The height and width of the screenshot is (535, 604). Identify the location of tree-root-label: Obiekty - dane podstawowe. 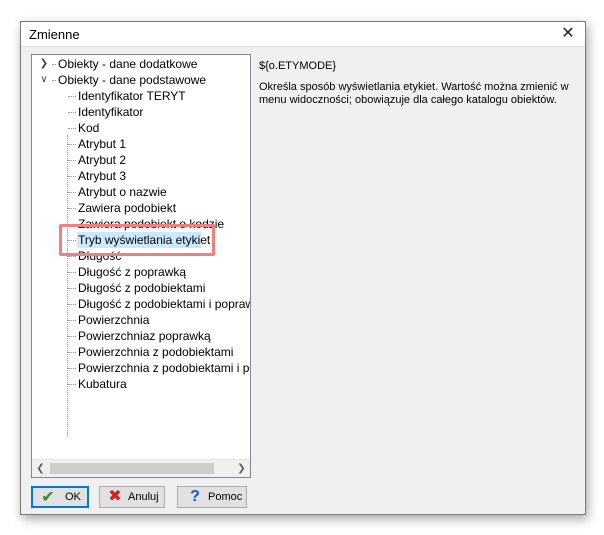
(132, 80).